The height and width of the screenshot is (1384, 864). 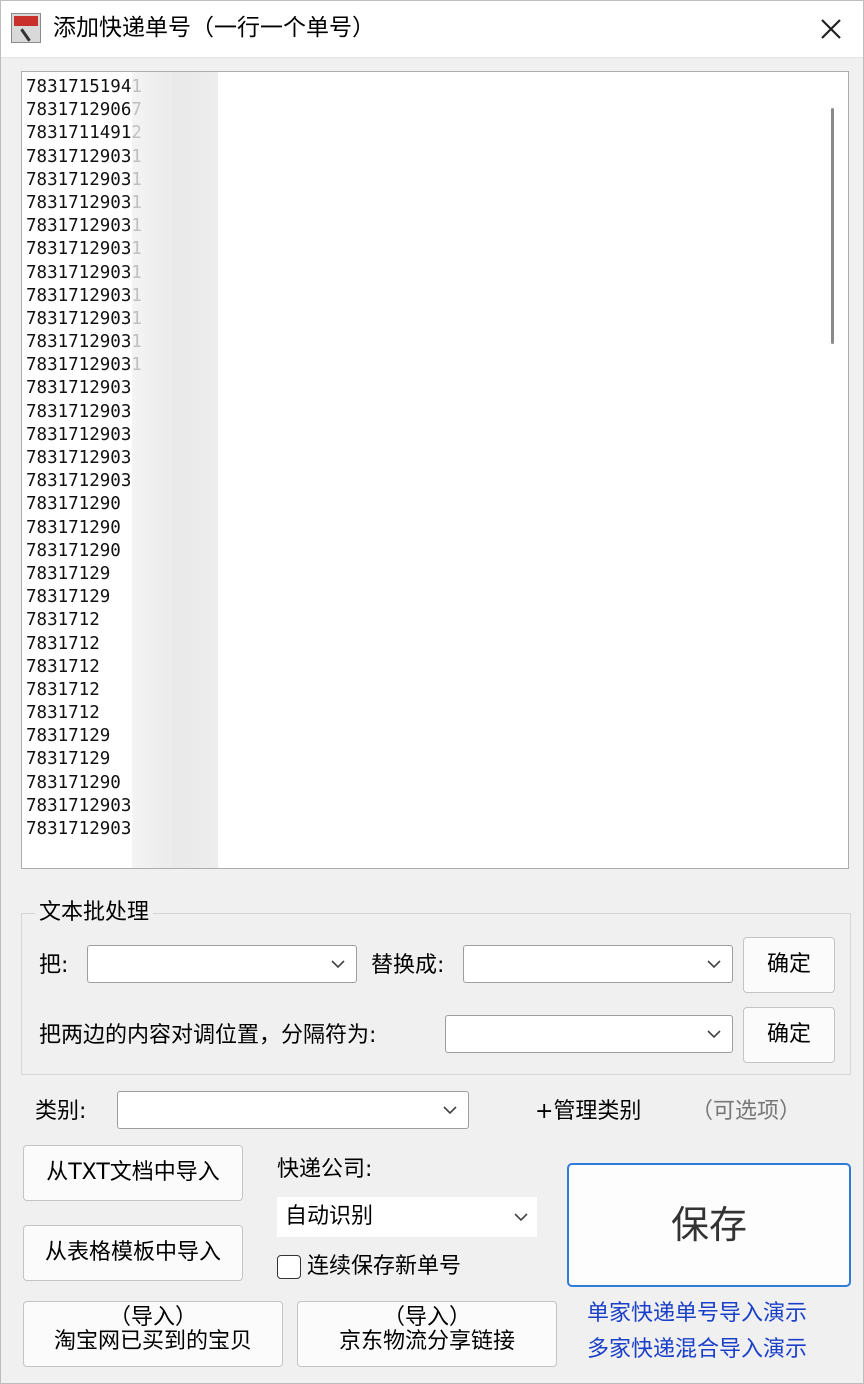 I want to click on swap-separator-select, so click(x=589, y=1034).